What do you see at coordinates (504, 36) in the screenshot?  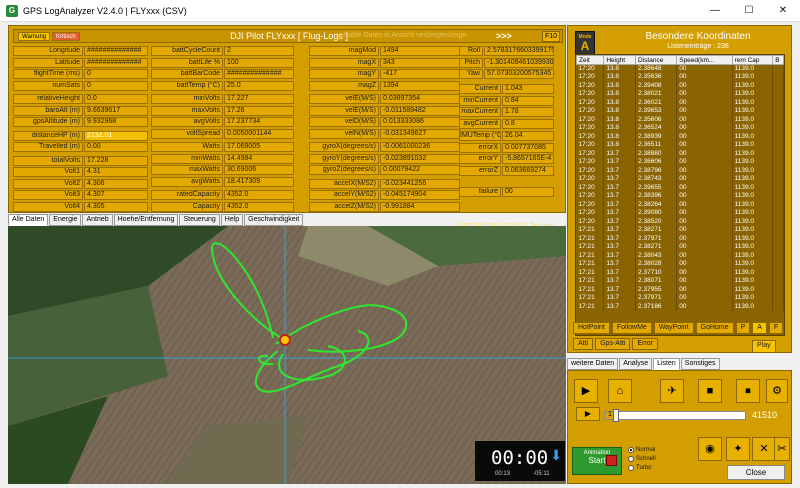 I see `more-arrows-button: >>>` at bounding box center [504, 36].